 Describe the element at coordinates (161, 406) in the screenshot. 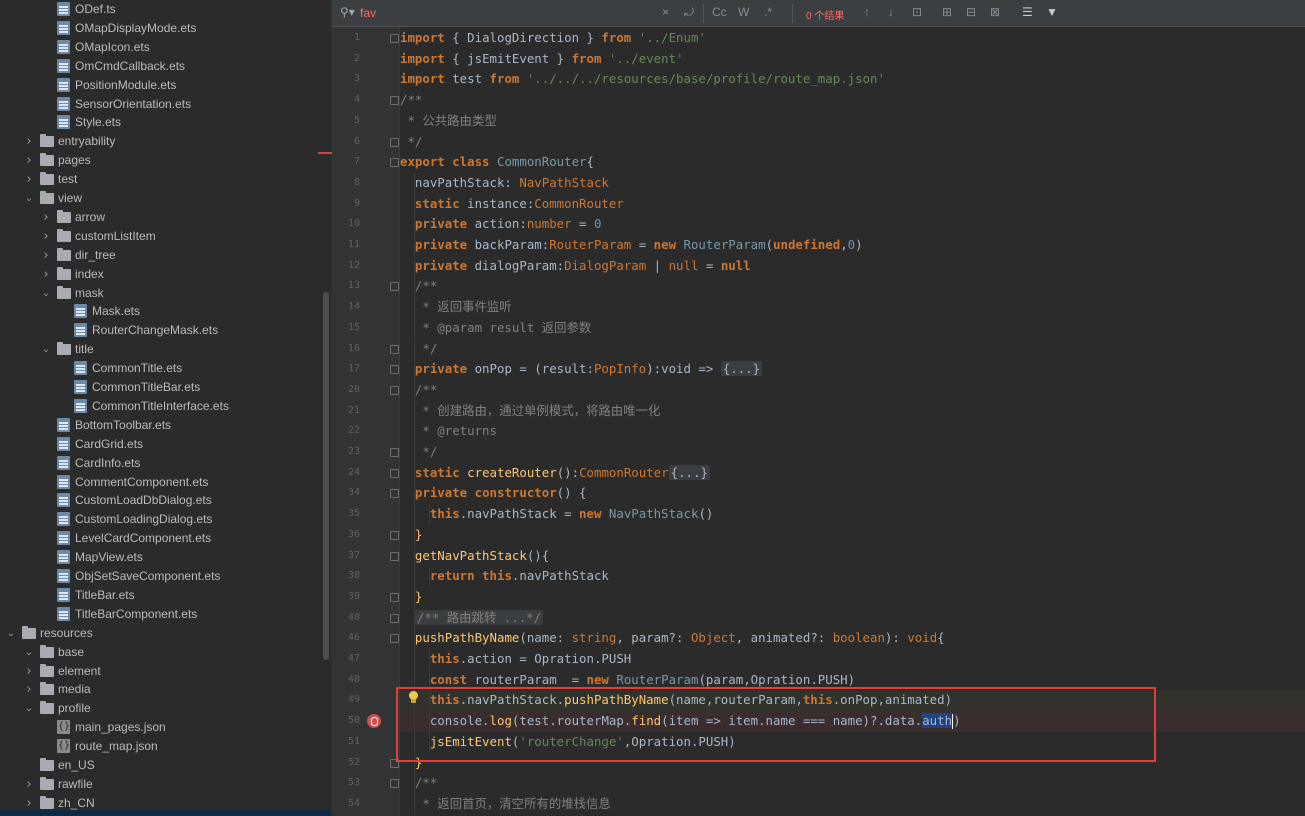

I see `tree-file: CommonTitleInterface.ets` at that location.